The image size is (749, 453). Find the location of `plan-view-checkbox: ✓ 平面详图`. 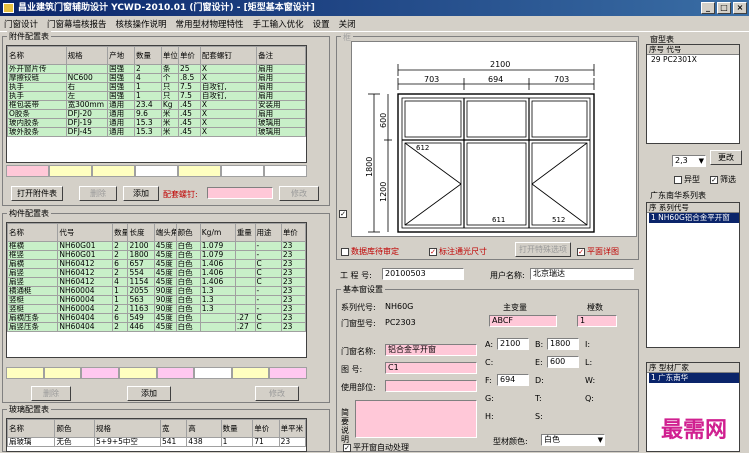

plan-view-checkbox: ✓ 平面详图 is located at coordinates (598, 251).